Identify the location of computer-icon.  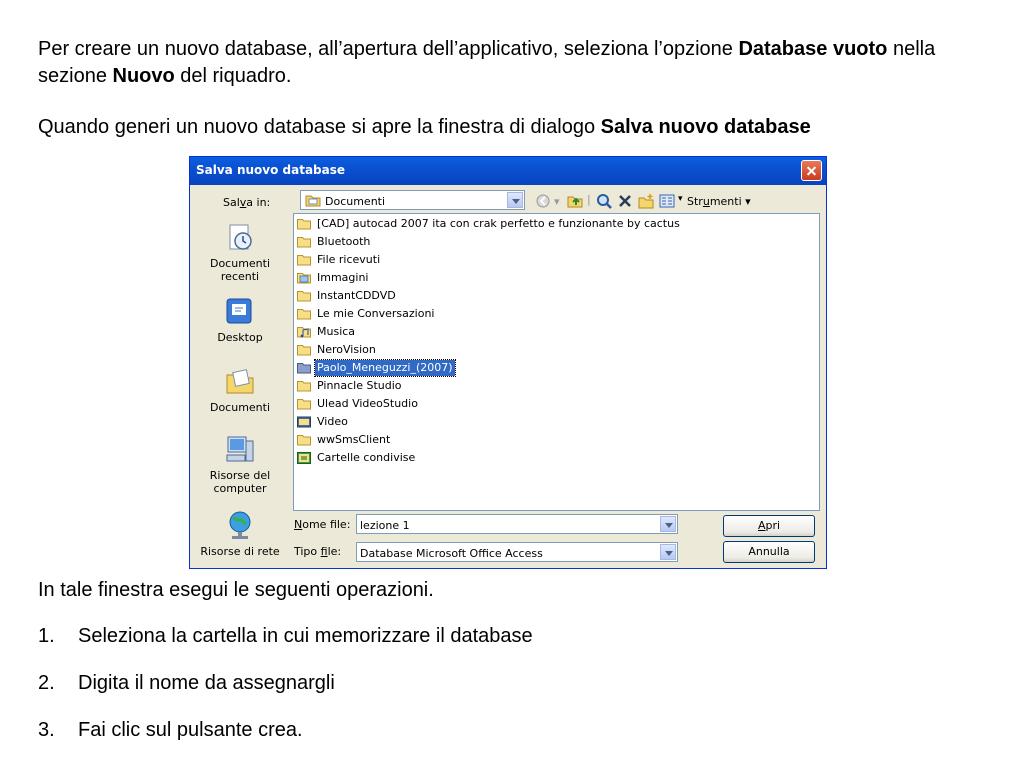
(240, 449).